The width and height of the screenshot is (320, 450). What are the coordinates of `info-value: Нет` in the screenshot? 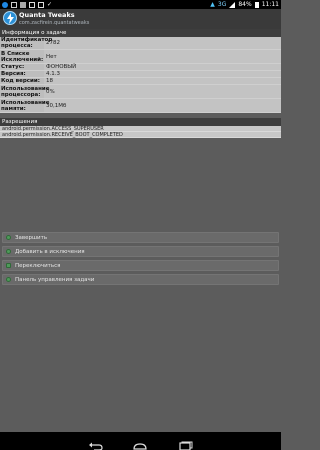 It's located at (51, 56).